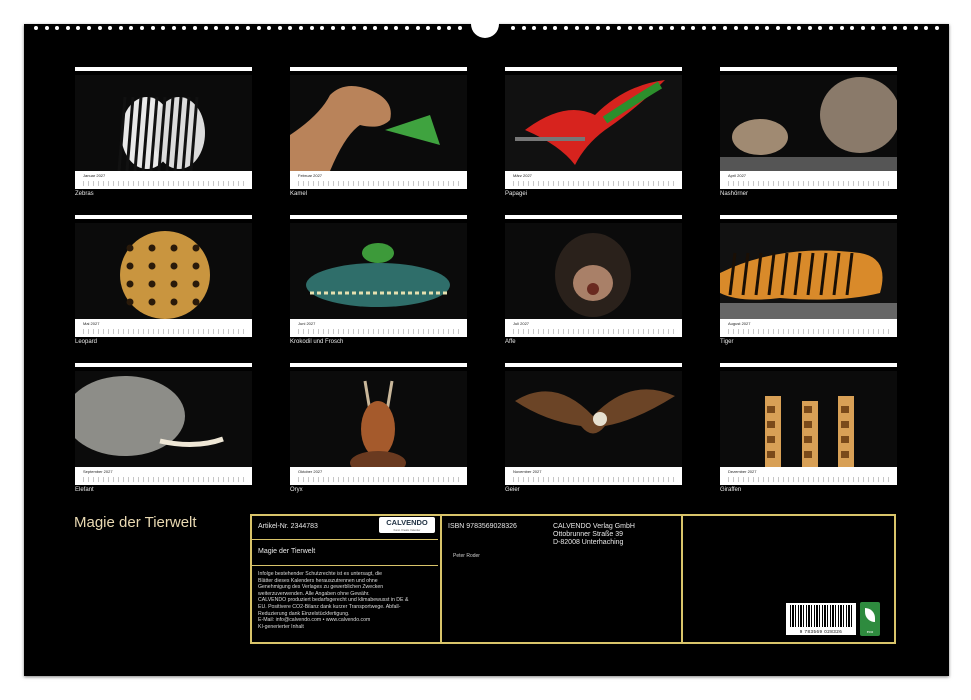 The width and height of the screenshot is (971, 700). I want to click on month-label: August 2027, so click(739, 323).